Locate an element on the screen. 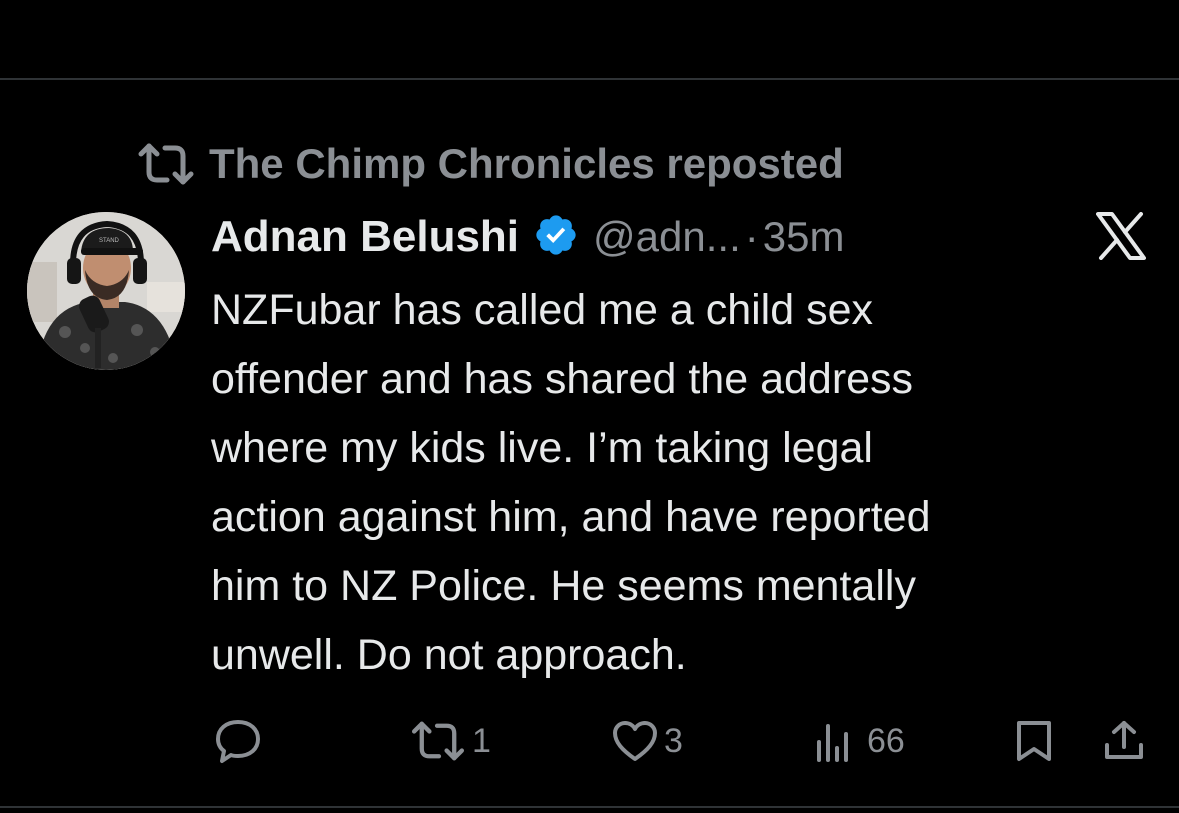 Image resolution: width=1179 pixels, height=813 pixels. repost-label: The Chimp Chronicles reposted is located at coordinates (526, 163).